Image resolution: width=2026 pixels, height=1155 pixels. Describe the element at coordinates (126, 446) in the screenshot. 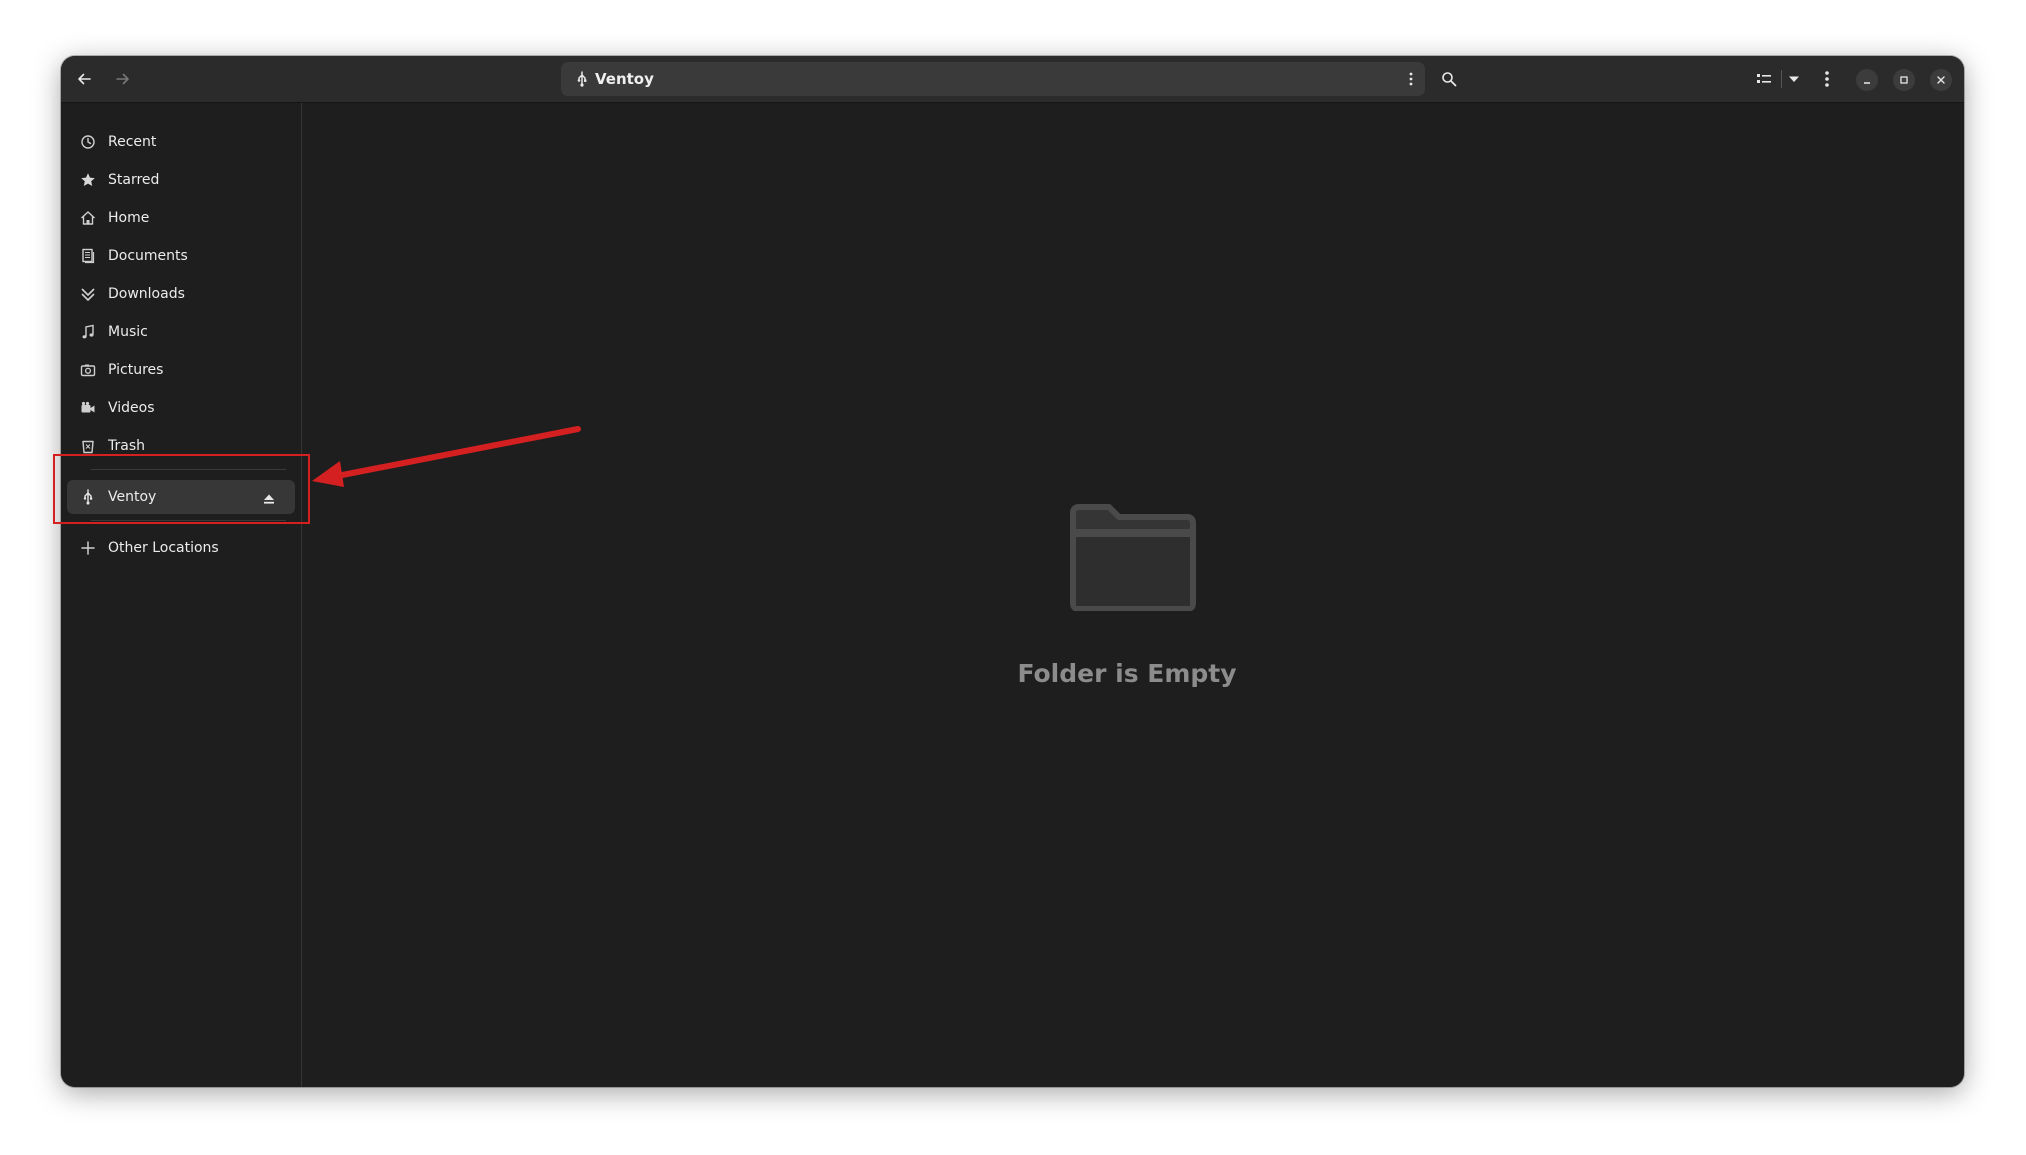

I see `sidebar-item-label: Trash` at that location.